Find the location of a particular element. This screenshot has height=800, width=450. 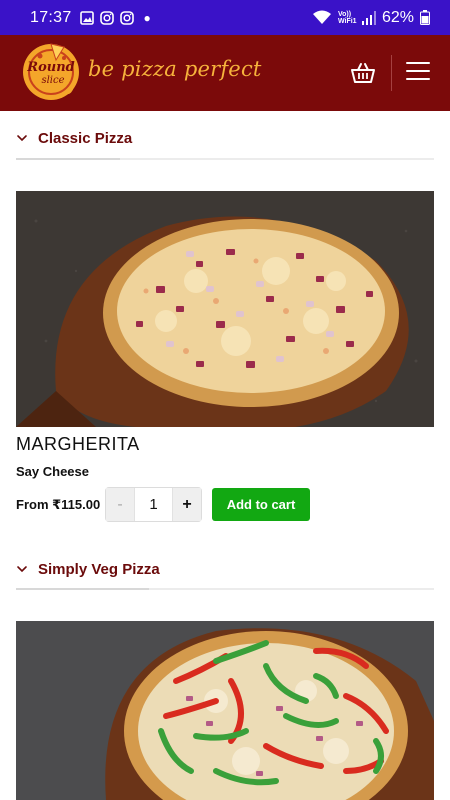

section-title: Simply Veg Pizza is located at coordinates (99, 569).